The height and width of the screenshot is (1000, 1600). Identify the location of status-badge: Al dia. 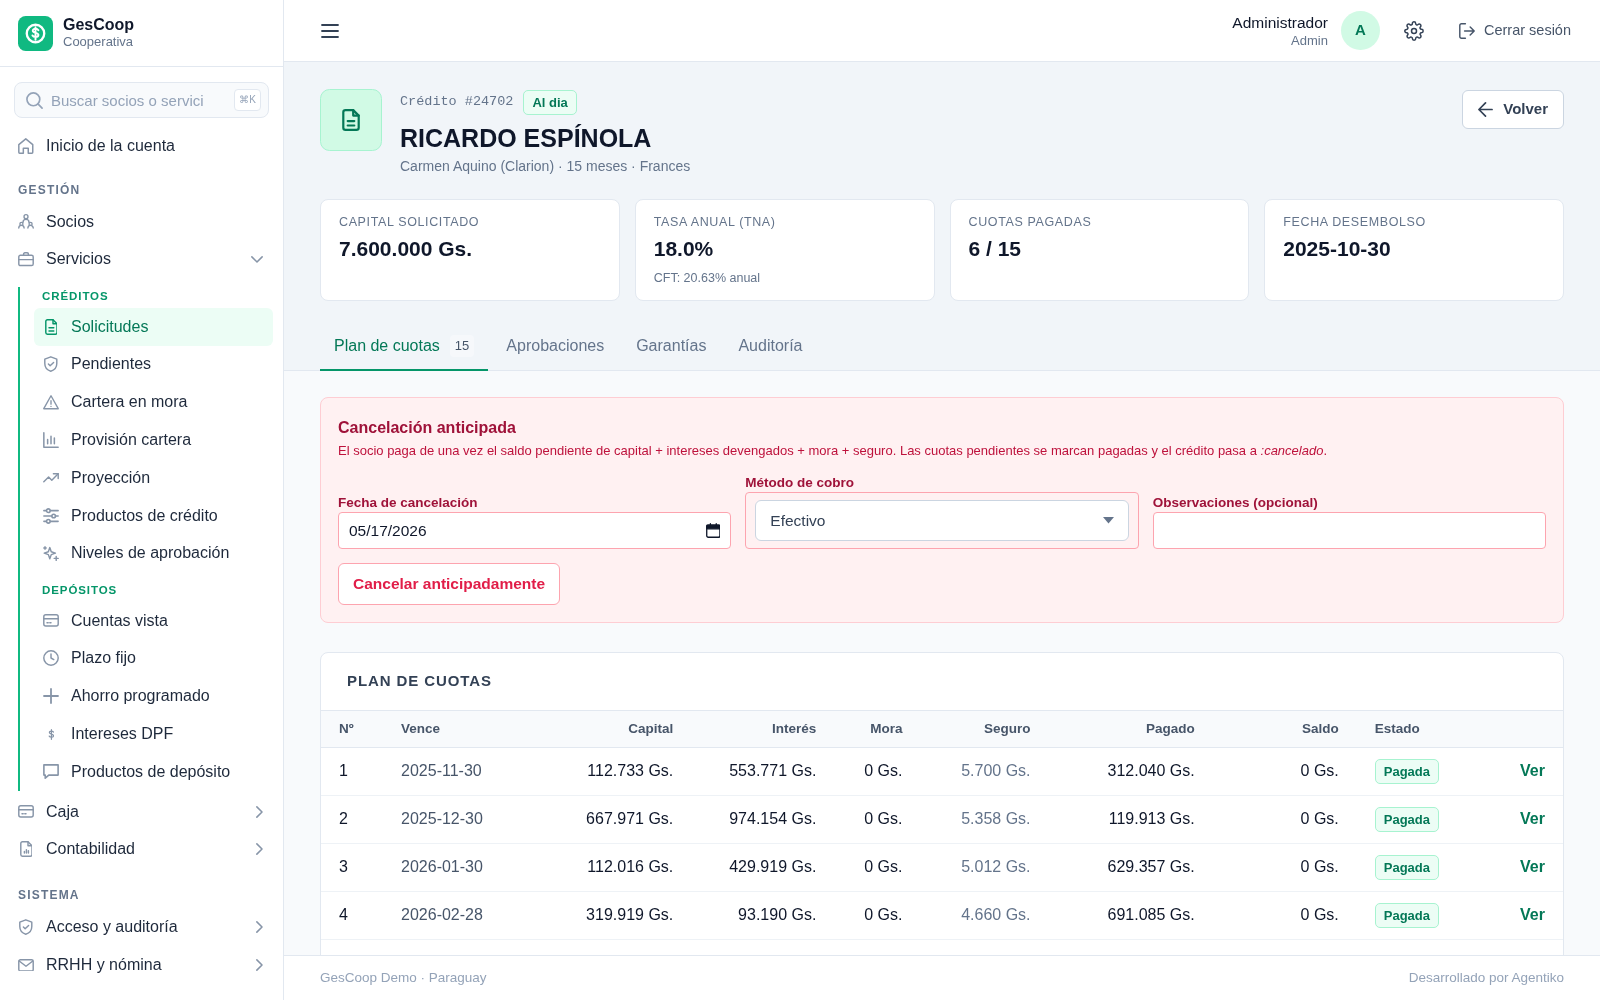
(550, 102).